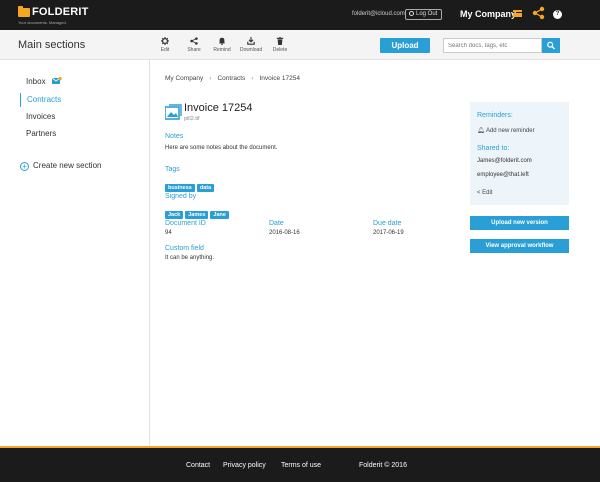  Describe the element at coordinates (205, 188) in the screenshot. I see `tag-badge: data` at that location.